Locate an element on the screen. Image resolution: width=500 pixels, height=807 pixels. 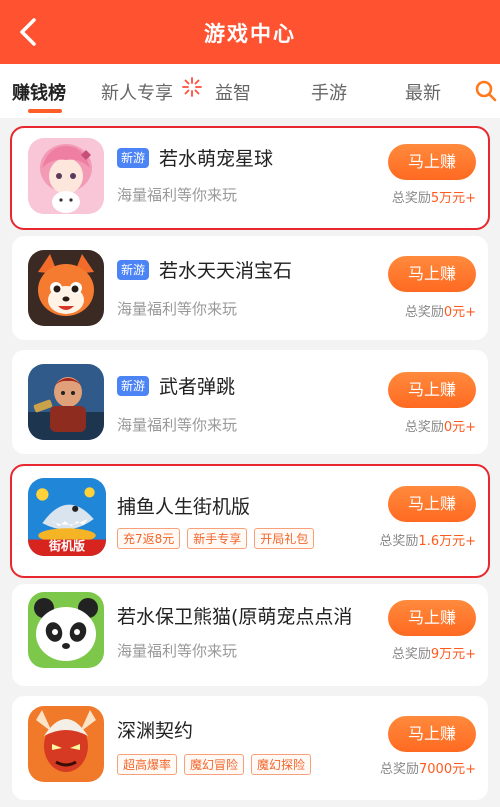
fishing-shark-icon: 街机版 is located at coordinates (67, 517).